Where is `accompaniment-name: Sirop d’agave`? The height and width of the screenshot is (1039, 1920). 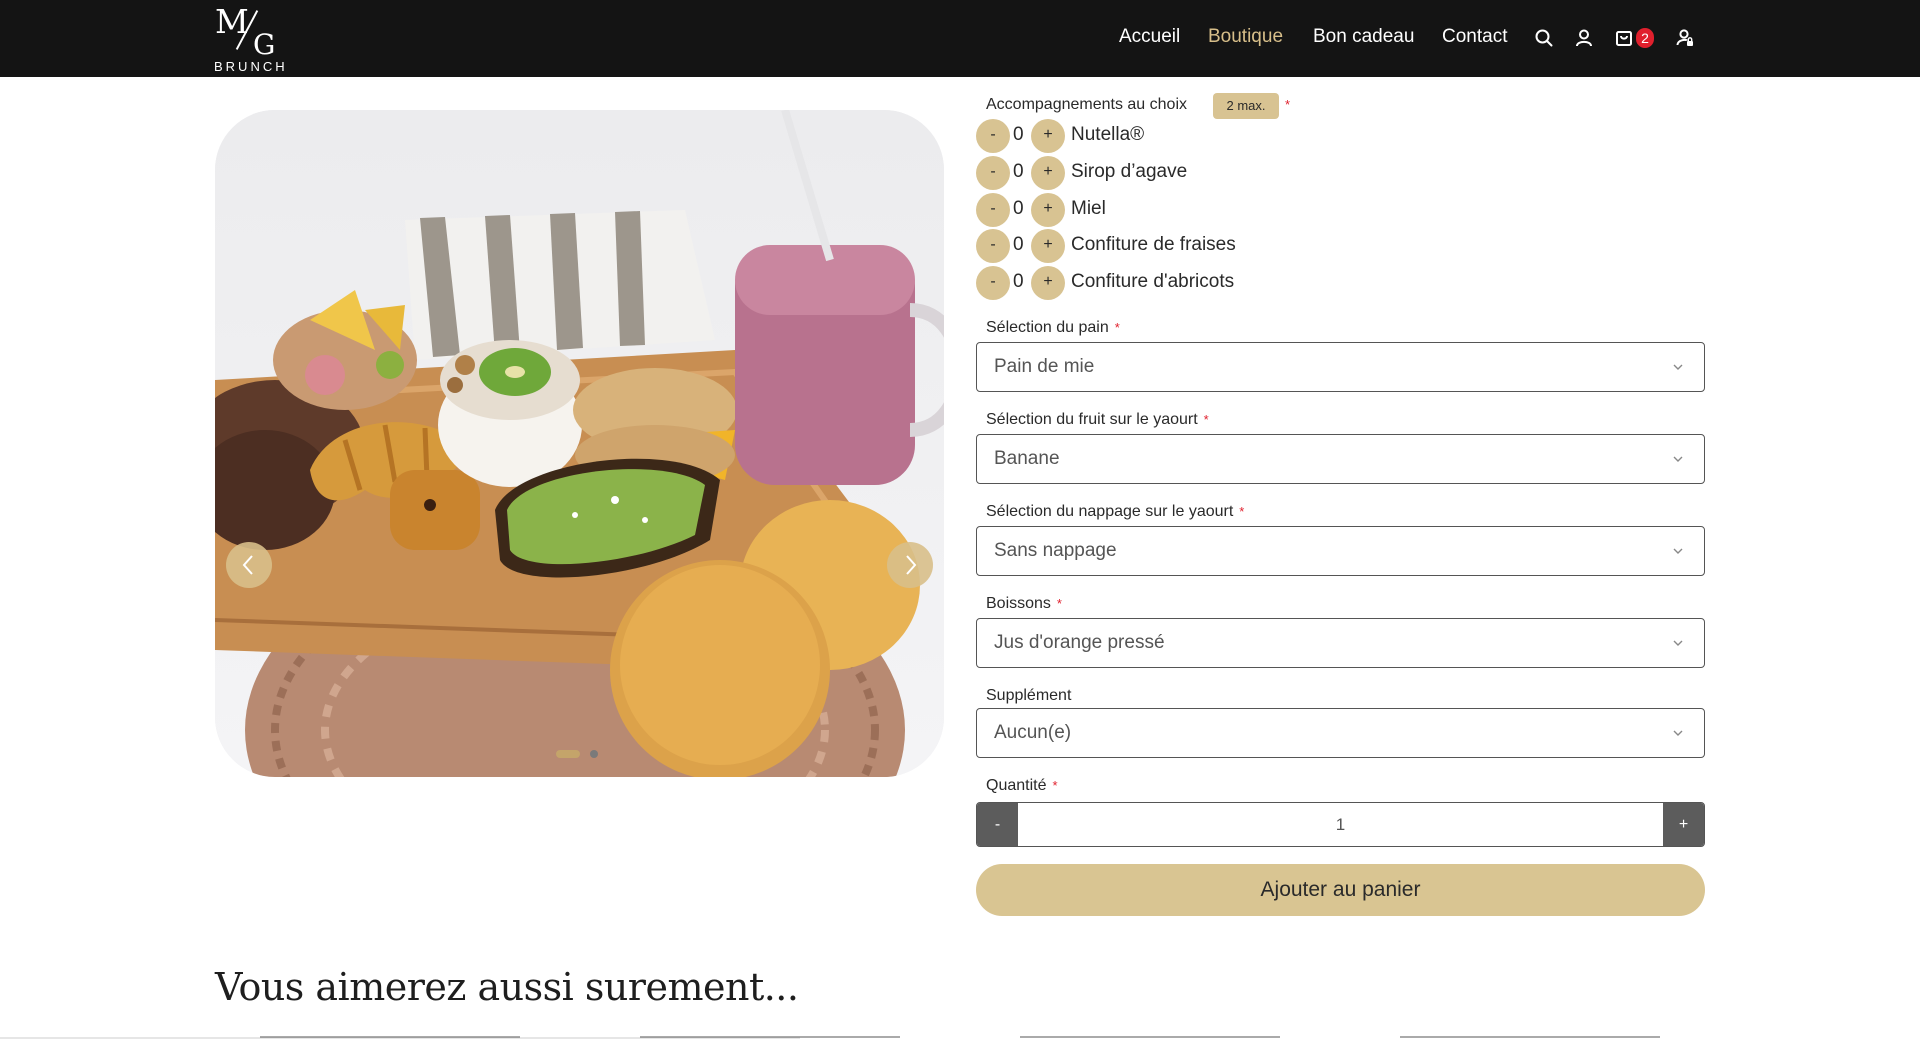 accompaniment-name: Sirop d’agave is located at coordinates (1129, 171).